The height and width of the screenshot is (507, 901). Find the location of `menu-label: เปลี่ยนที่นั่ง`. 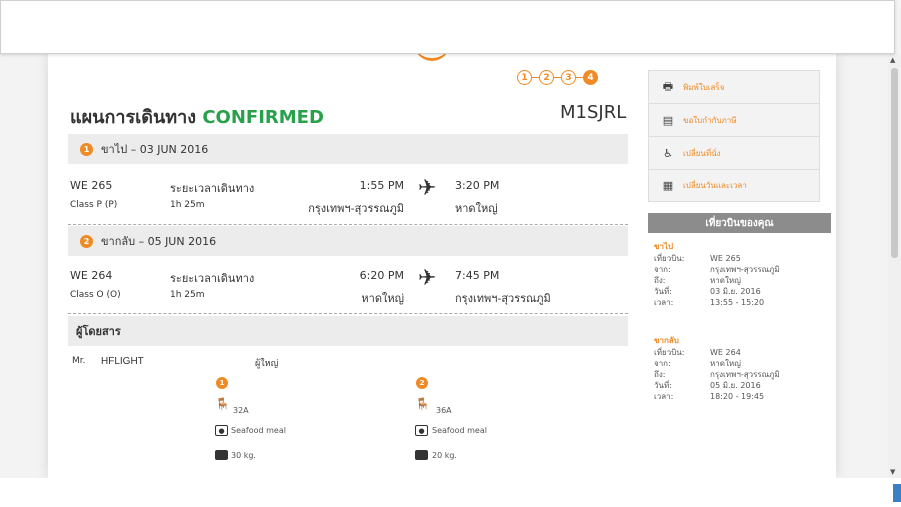

menu-label: เปลี่ยนที่นั่ง is located at coordinates (702, 153).